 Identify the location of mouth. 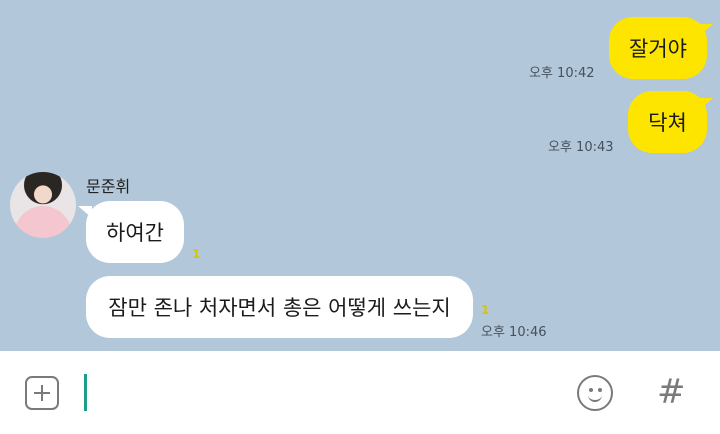
(595, 396).